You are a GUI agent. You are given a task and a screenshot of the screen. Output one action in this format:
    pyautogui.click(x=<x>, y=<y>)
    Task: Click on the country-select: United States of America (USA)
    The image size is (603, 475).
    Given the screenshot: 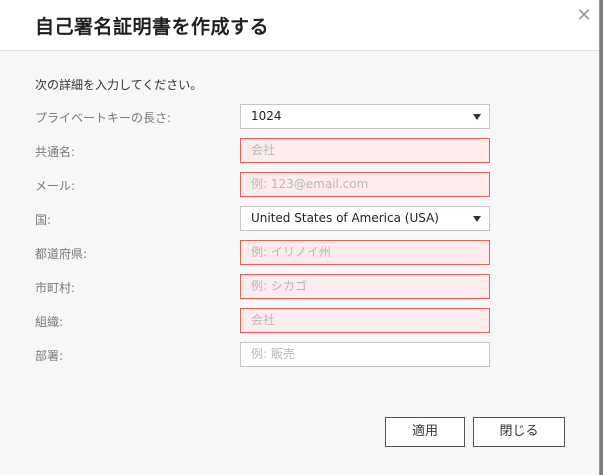 What is the action you would take?
    pyautogui.click(x=365, y=218)
    